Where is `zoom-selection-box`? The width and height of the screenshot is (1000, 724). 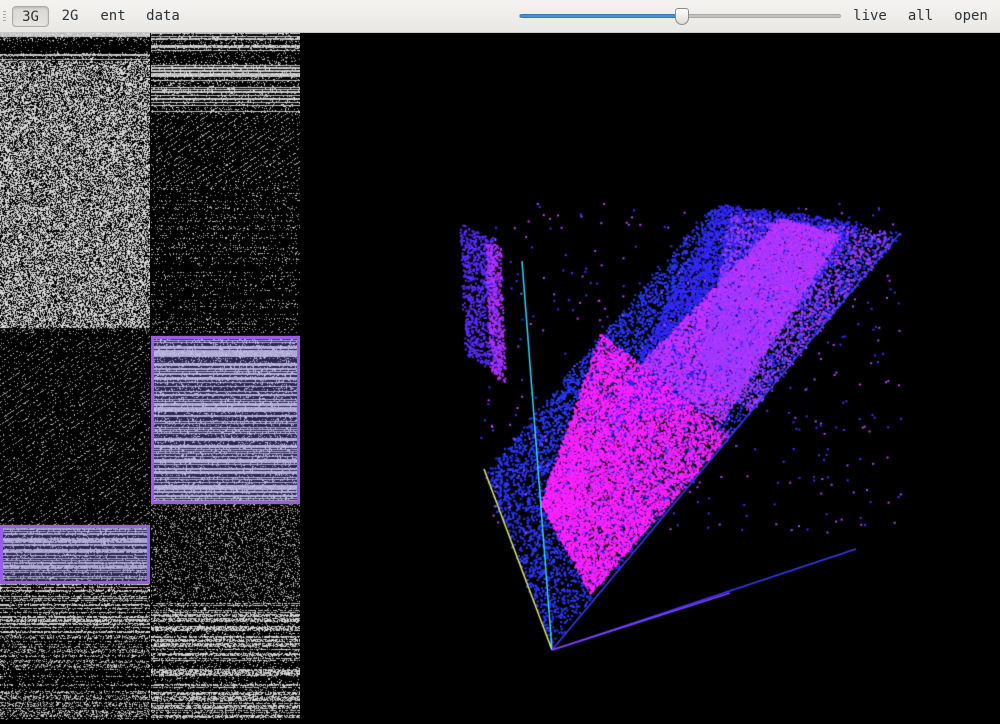 zoom-selection-box is located at coordinates (225, 420).